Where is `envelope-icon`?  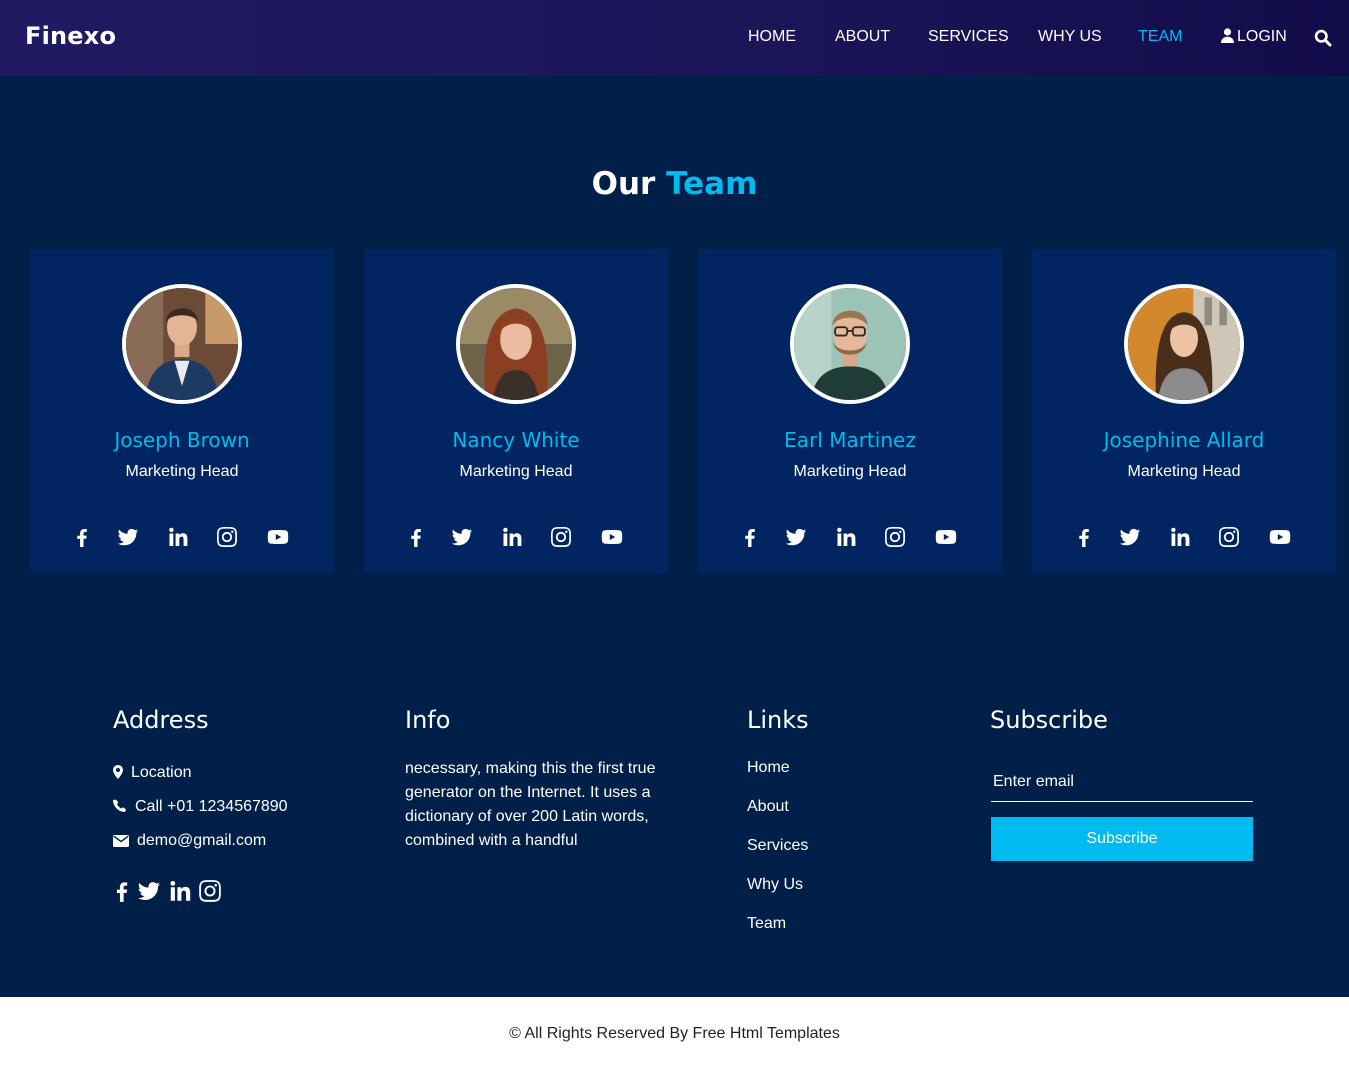
envelope-icon is located at coordinates (121, 841).